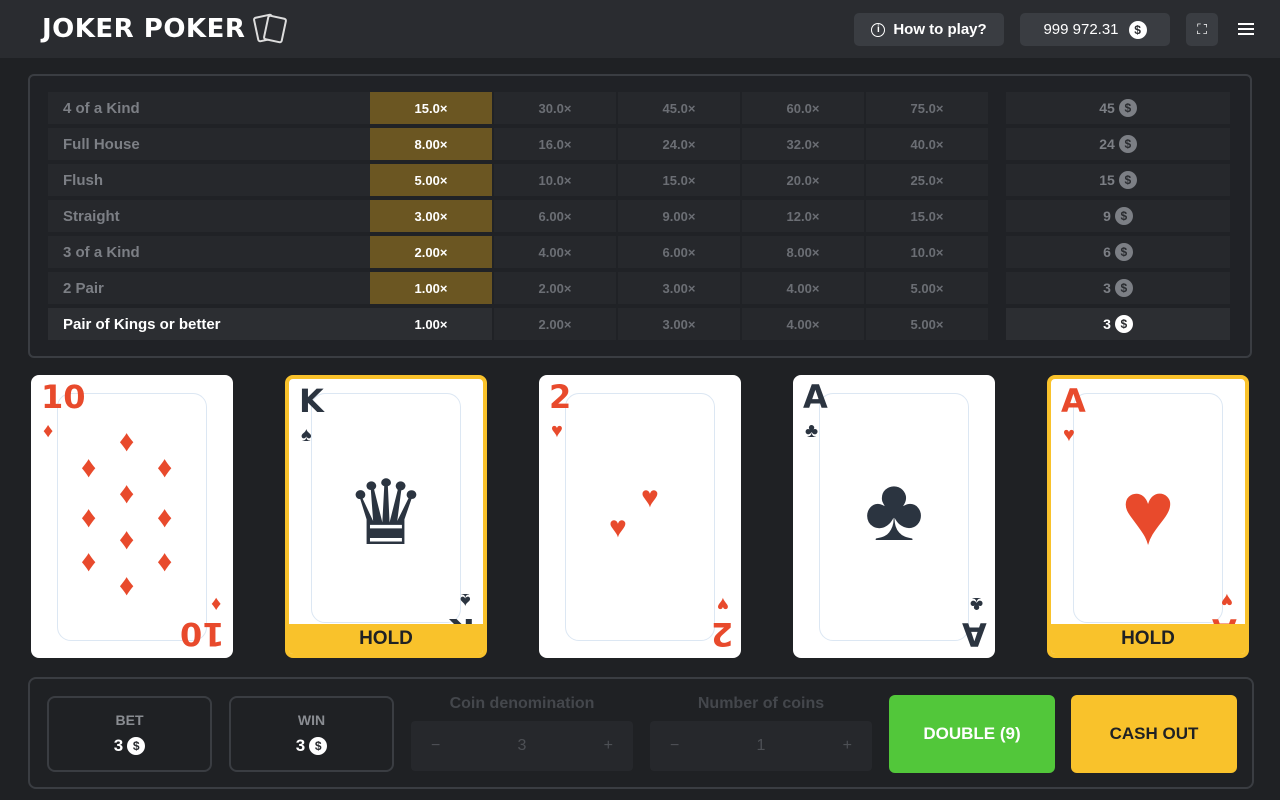 This screenshot has width=1280, height=800. What do you see at coordinates (723, 604) in the screenshot?
I see `card-suit-icon-bottom: ♥` at bounding box center [723, 604].